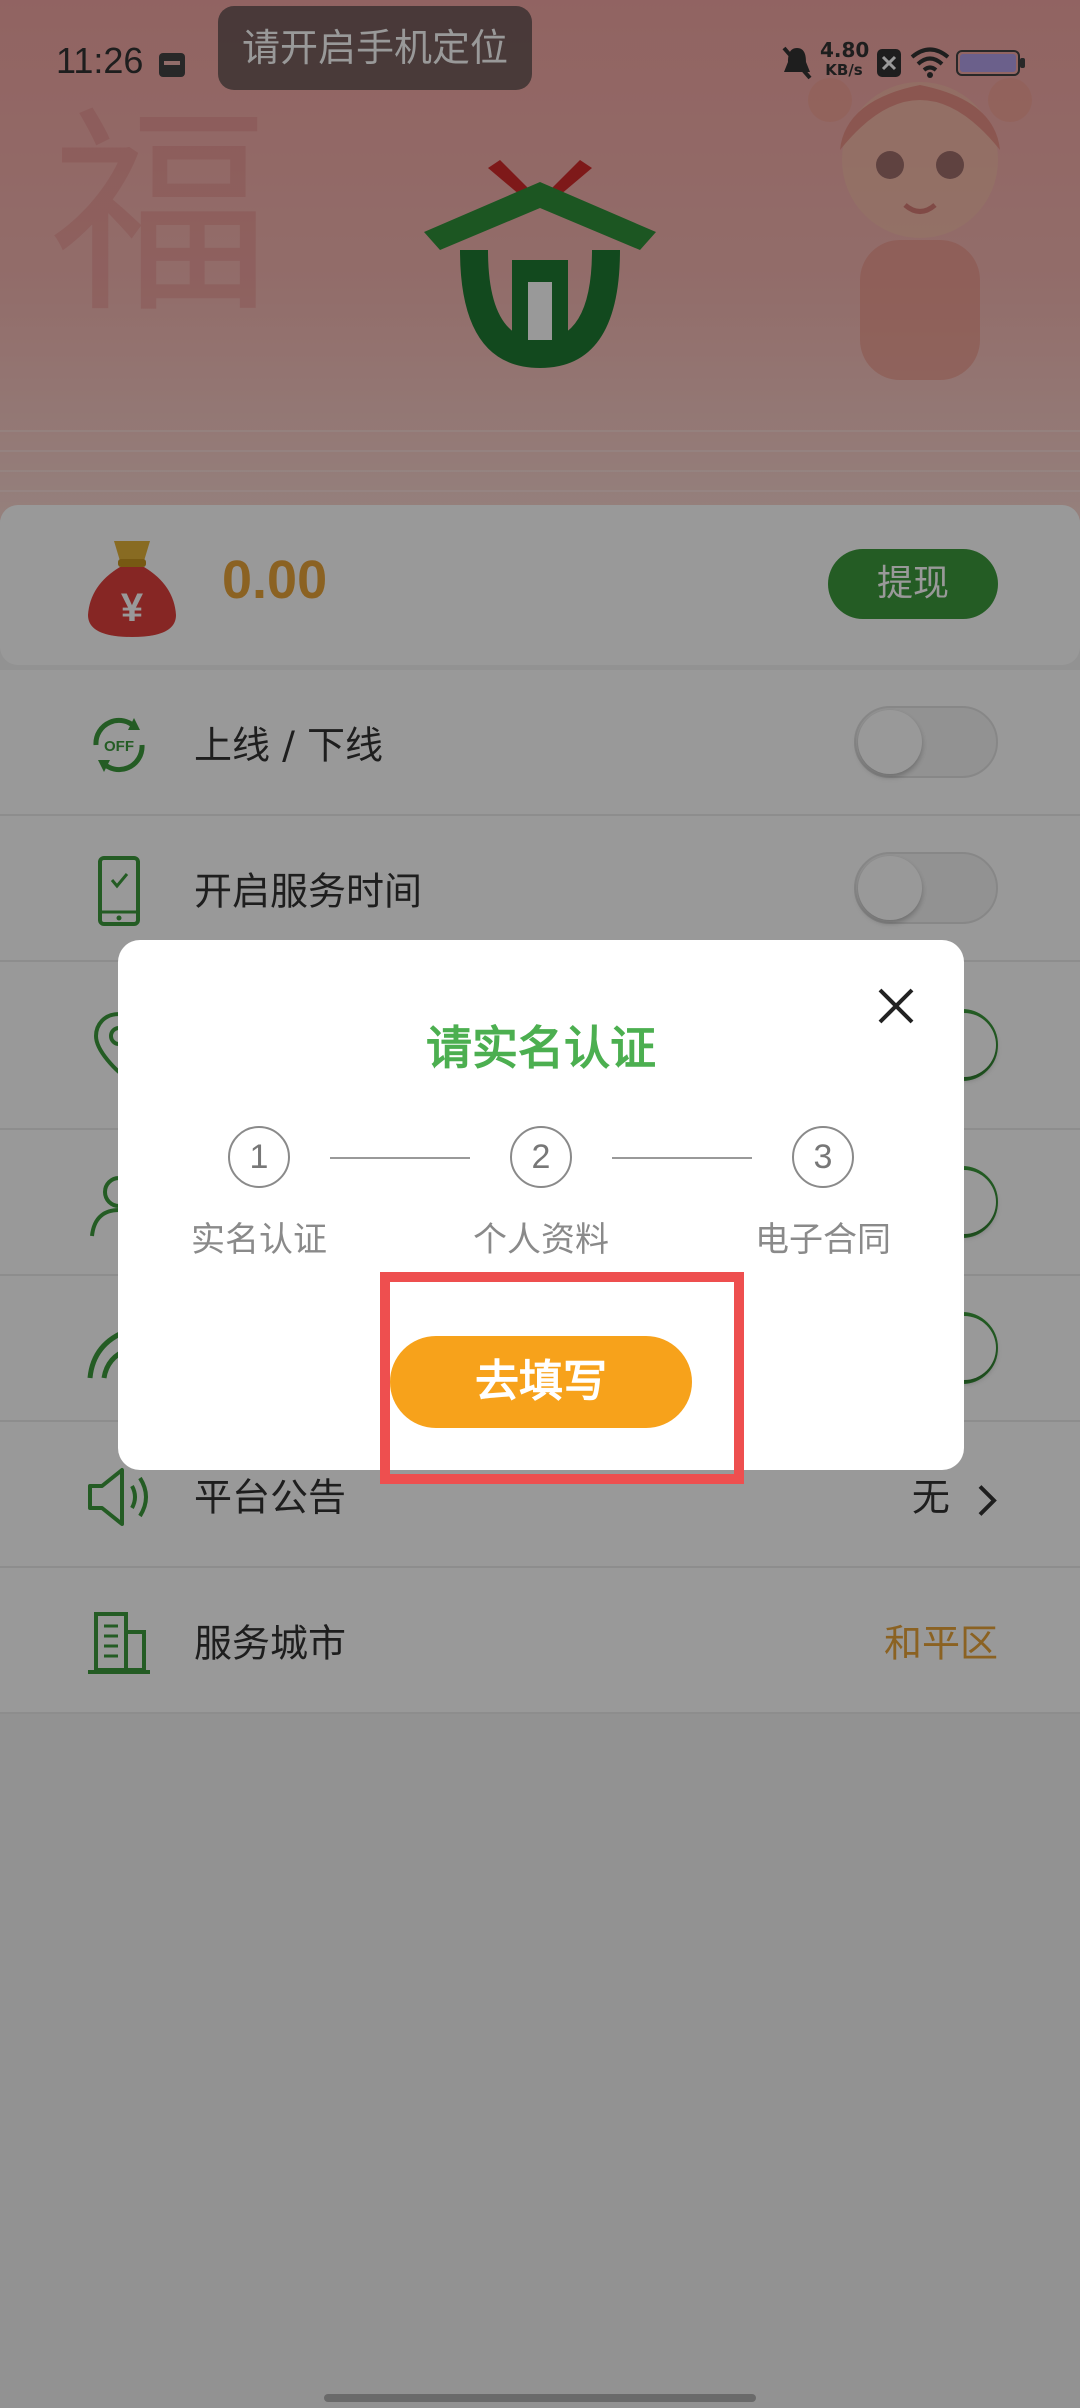 The height and width of the screenshot is (2408, 1080). Describe the element at coordinates (259, 1240) in the screenshot. I see `step-1-label: 实名认证` at that location.